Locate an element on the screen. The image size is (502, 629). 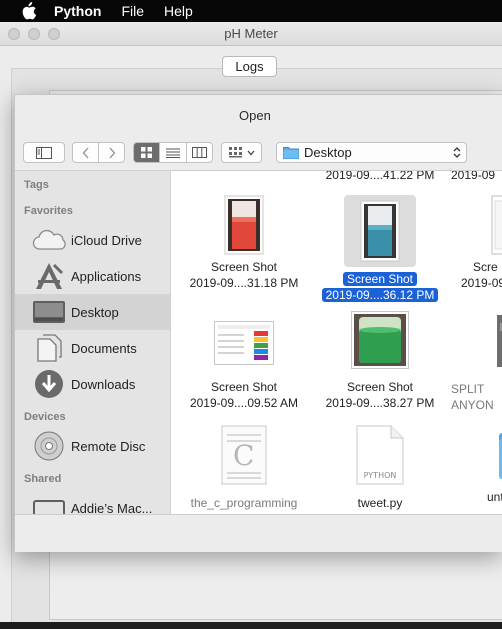
cloud-icon is located at coordinates (49, 240).